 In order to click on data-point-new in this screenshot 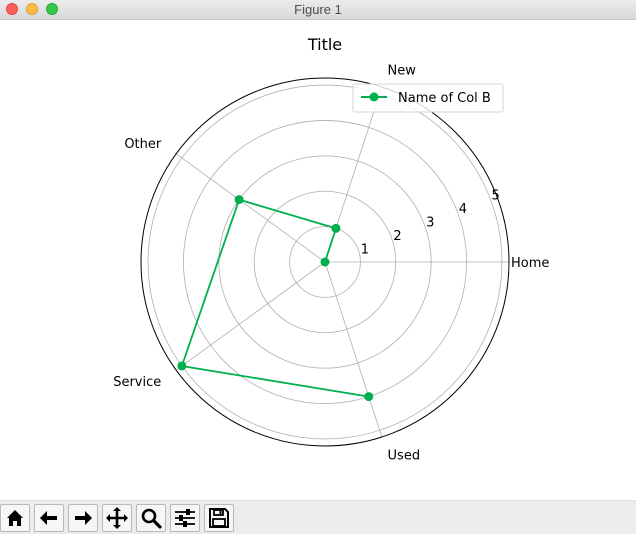, I will do `click(336, 228)`.